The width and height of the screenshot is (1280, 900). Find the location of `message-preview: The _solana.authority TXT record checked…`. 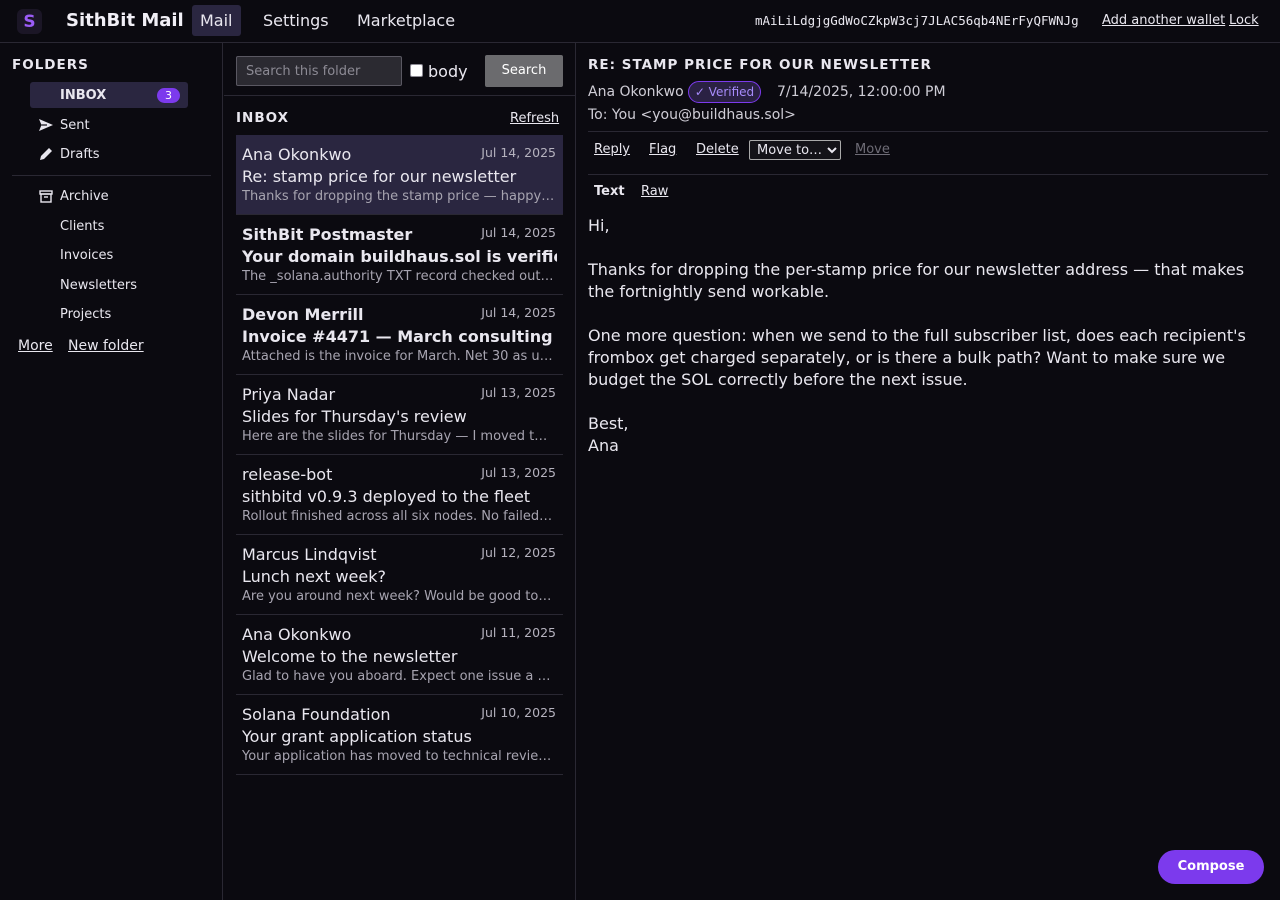

message-preview: The _solana.authority TXT record checked… is located at coordinates (398, 276).